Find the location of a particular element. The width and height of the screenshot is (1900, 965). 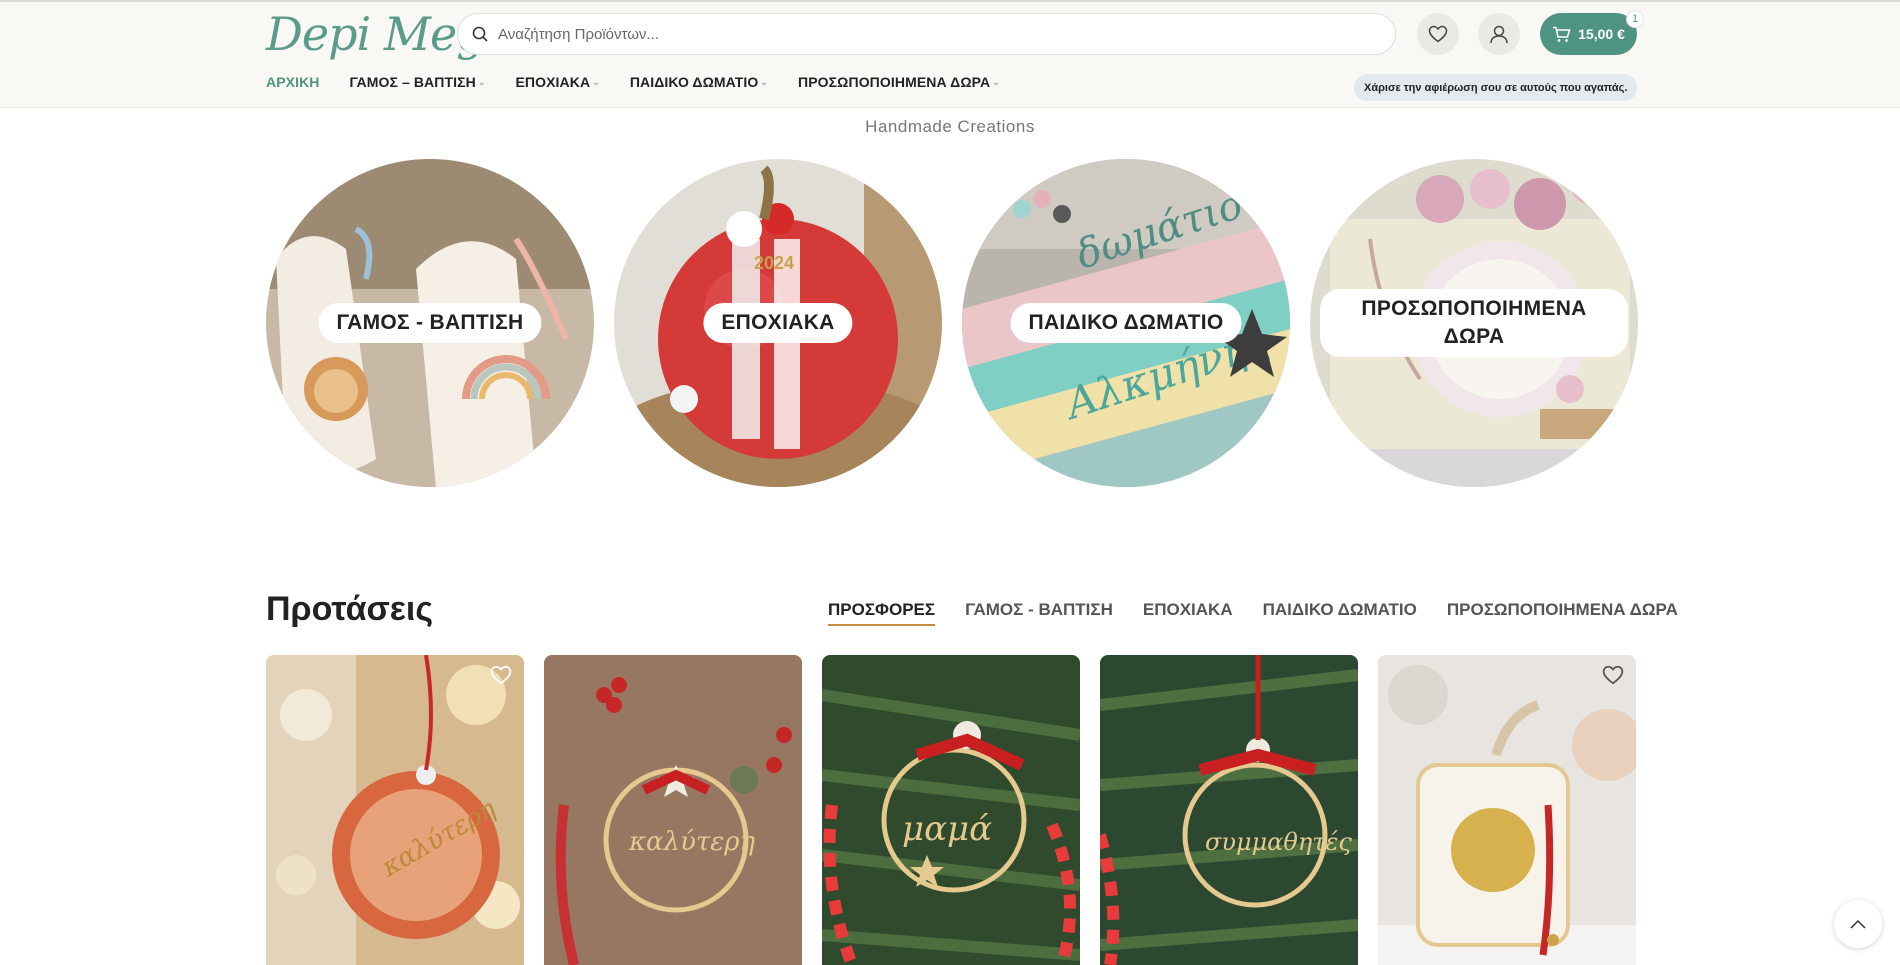

nav-item-label: ΓΑΜΟΣ – ΒΑΠΤΙΣΗ is located at coordinates (412, 82).